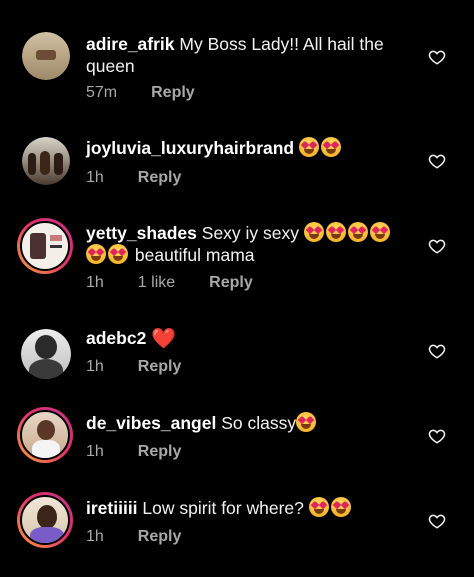 Image resolution: width=474 pixels, height=577 pixels. What do you see at coordinates (141, 233) in the screenshot?
I see `comment-username: yetty_shades` at bounding box center [141, 233].